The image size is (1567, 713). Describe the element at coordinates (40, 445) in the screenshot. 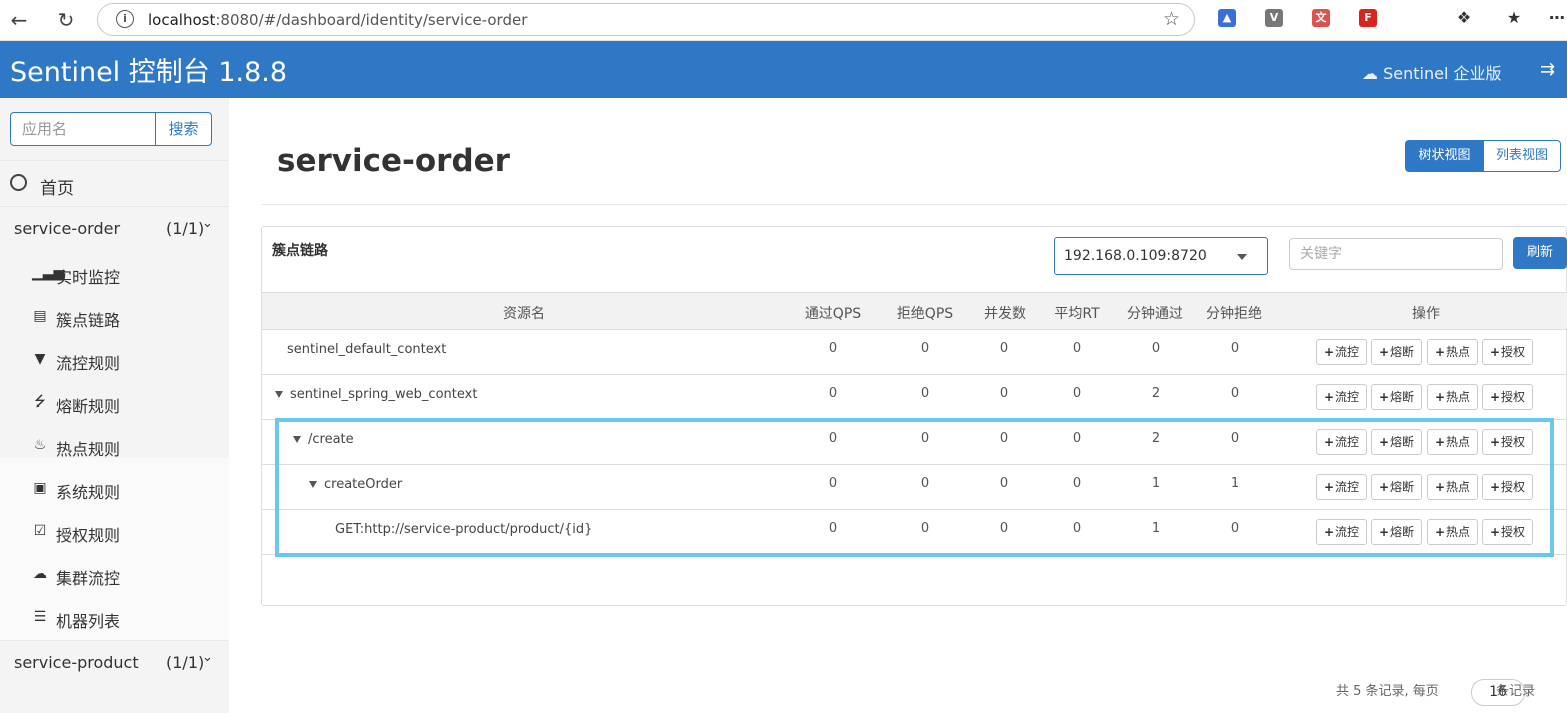

I see `fire-icon: ♨` at that location.